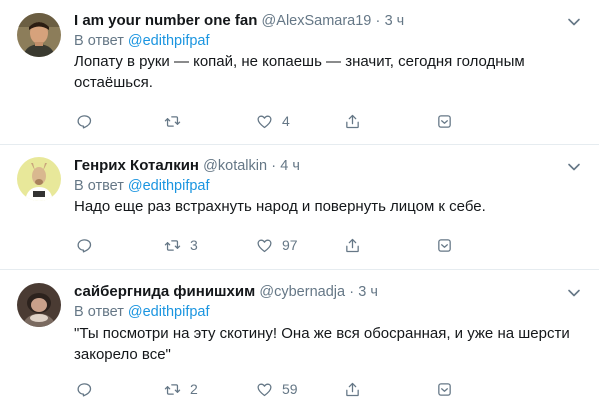  What do you see at coordinates (235, 166) in the screenshot?
I see `username: @kotalkin` at bounding box center [235, 166].